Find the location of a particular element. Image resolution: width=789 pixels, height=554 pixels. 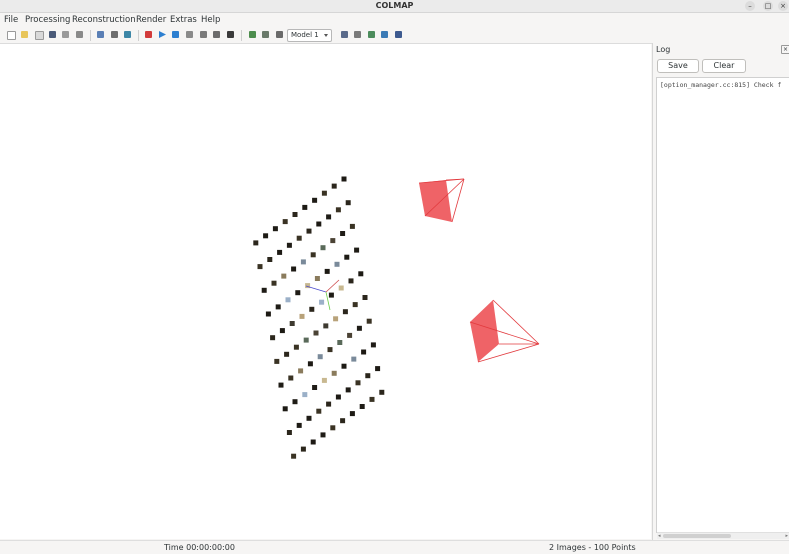

x-axis-line is located at coordinates (316, 289).